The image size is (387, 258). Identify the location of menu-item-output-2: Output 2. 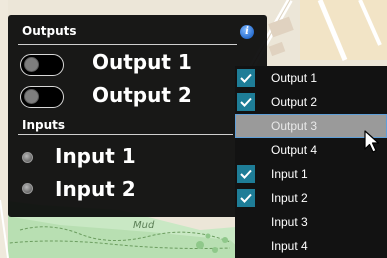
(311, 102).